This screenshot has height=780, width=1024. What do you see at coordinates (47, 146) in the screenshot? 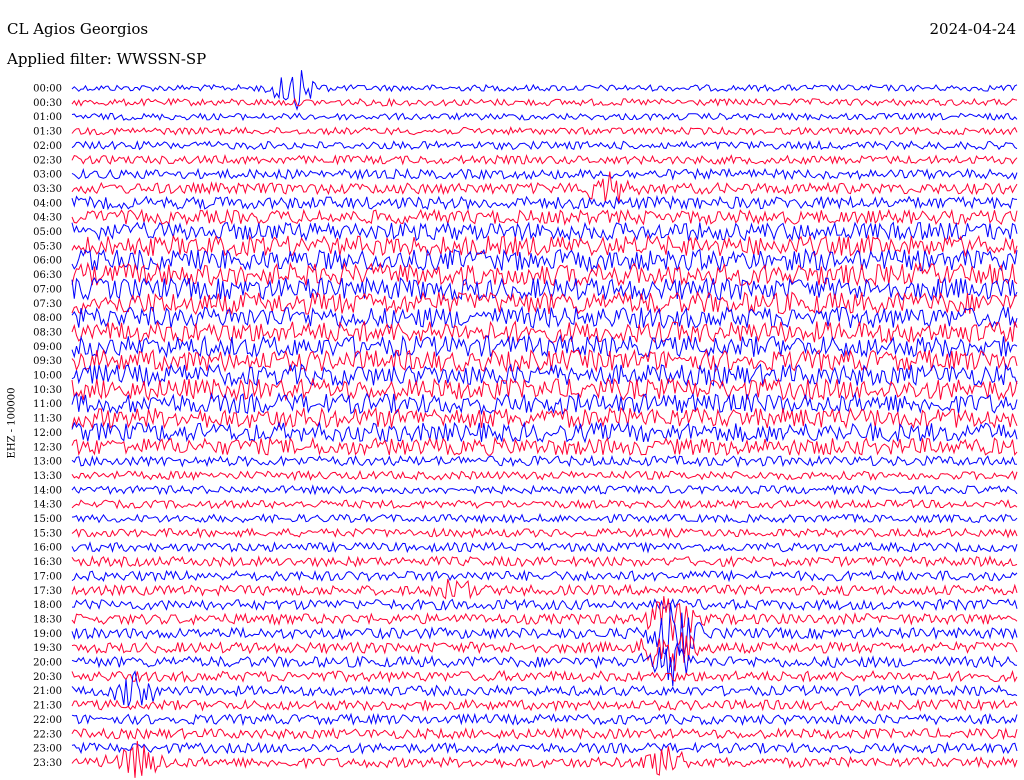
I see `row-label-0200: 02:00` at bounding box center [47, 146].